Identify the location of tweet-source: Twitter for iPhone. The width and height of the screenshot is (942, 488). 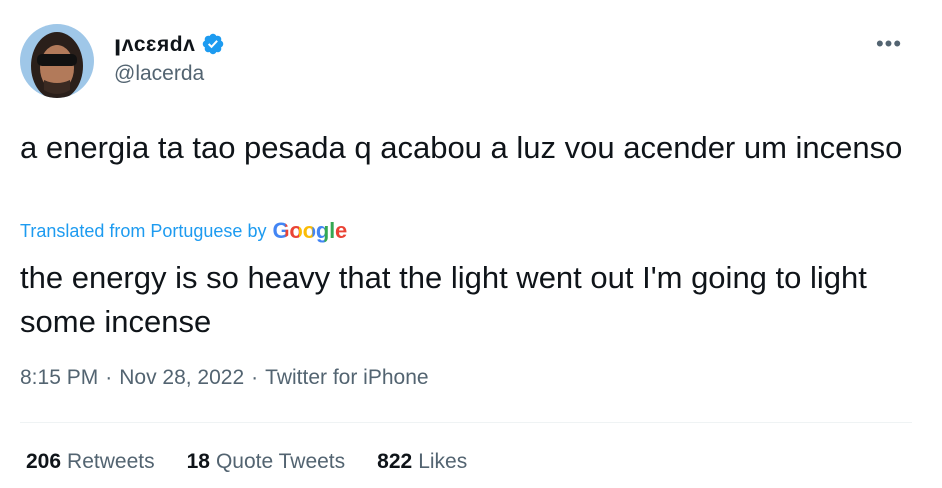
(346, 378).